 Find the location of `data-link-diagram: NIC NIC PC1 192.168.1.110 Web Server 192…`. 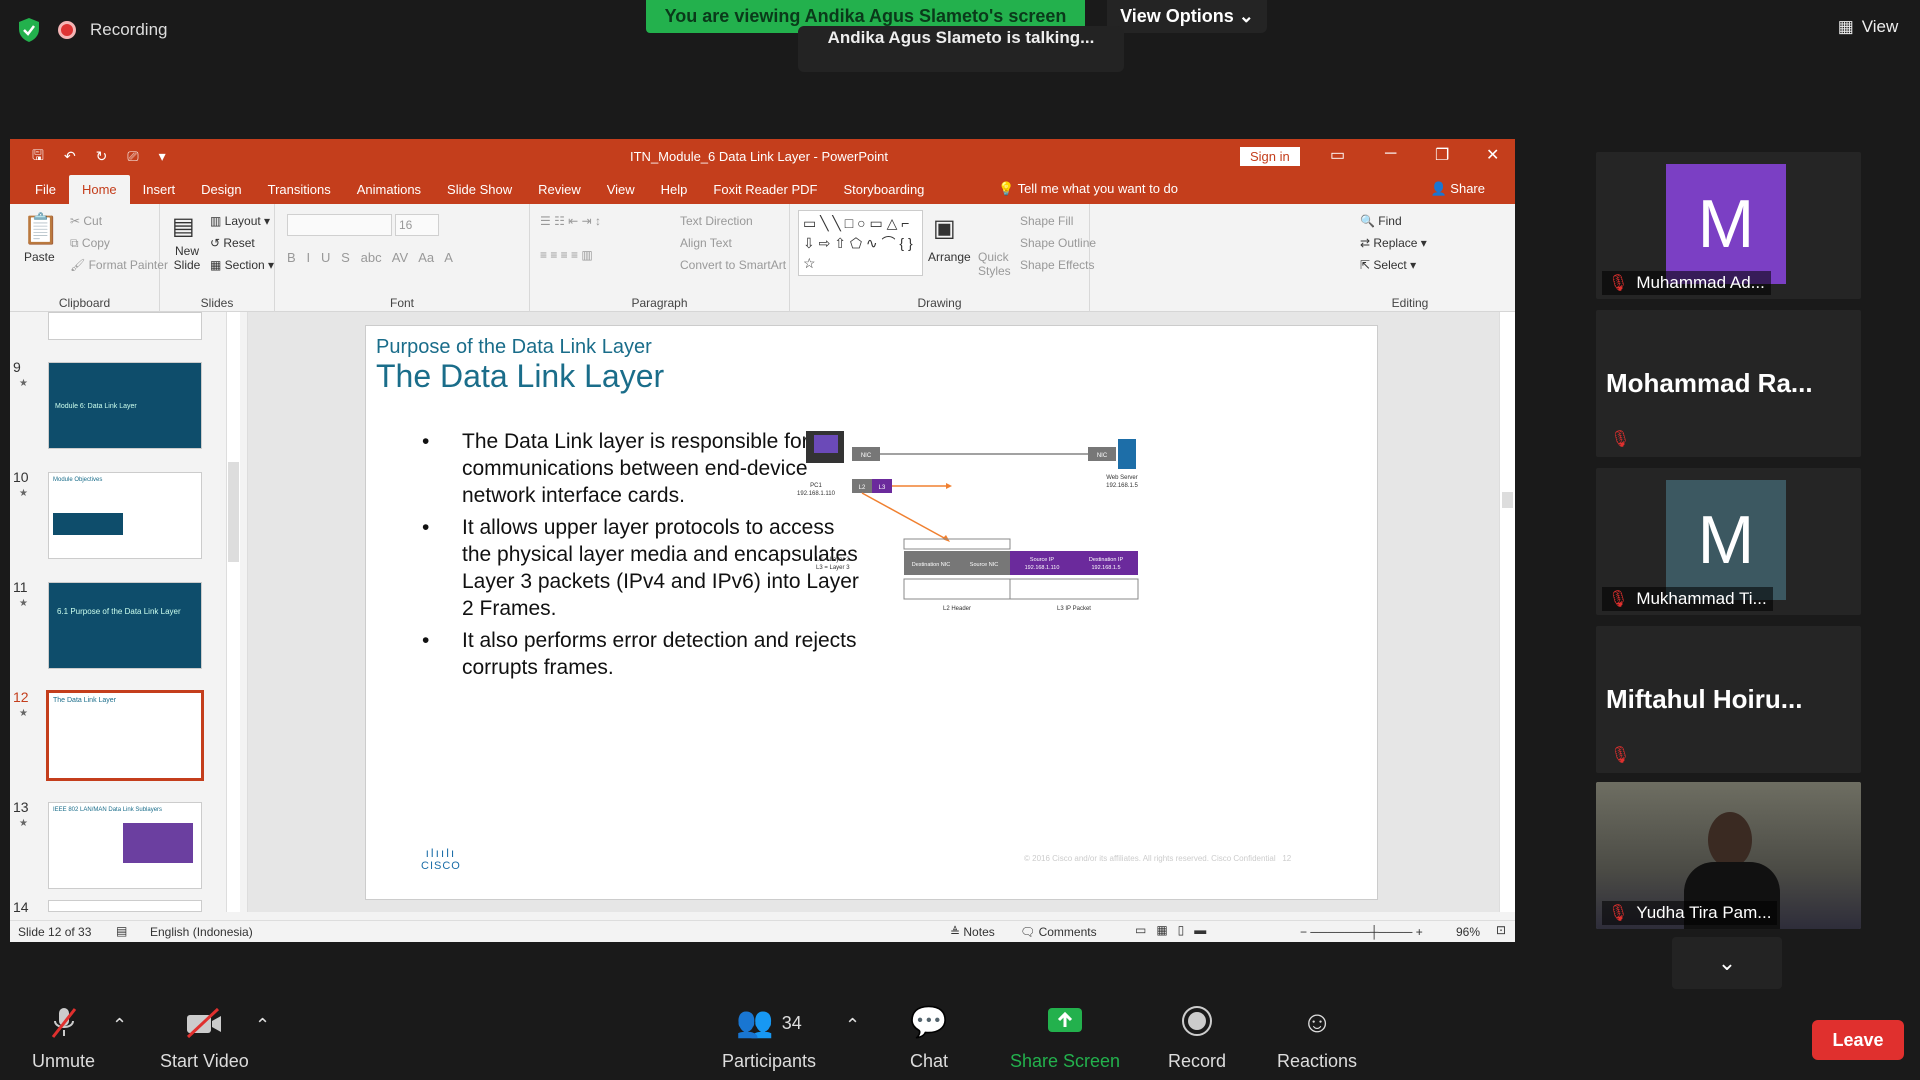

data-link-diagram: NIC NIC PC1 192.168.1.110 Web Server 192… is located at coordinates (971, 521).